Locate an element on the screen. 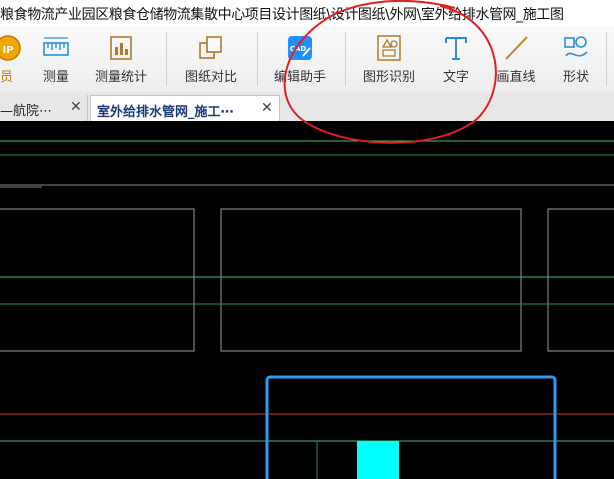 The height and width of the screenshot is (479, 614). measure-stats-label: 测量统计 is located at coordinates (120, 77).